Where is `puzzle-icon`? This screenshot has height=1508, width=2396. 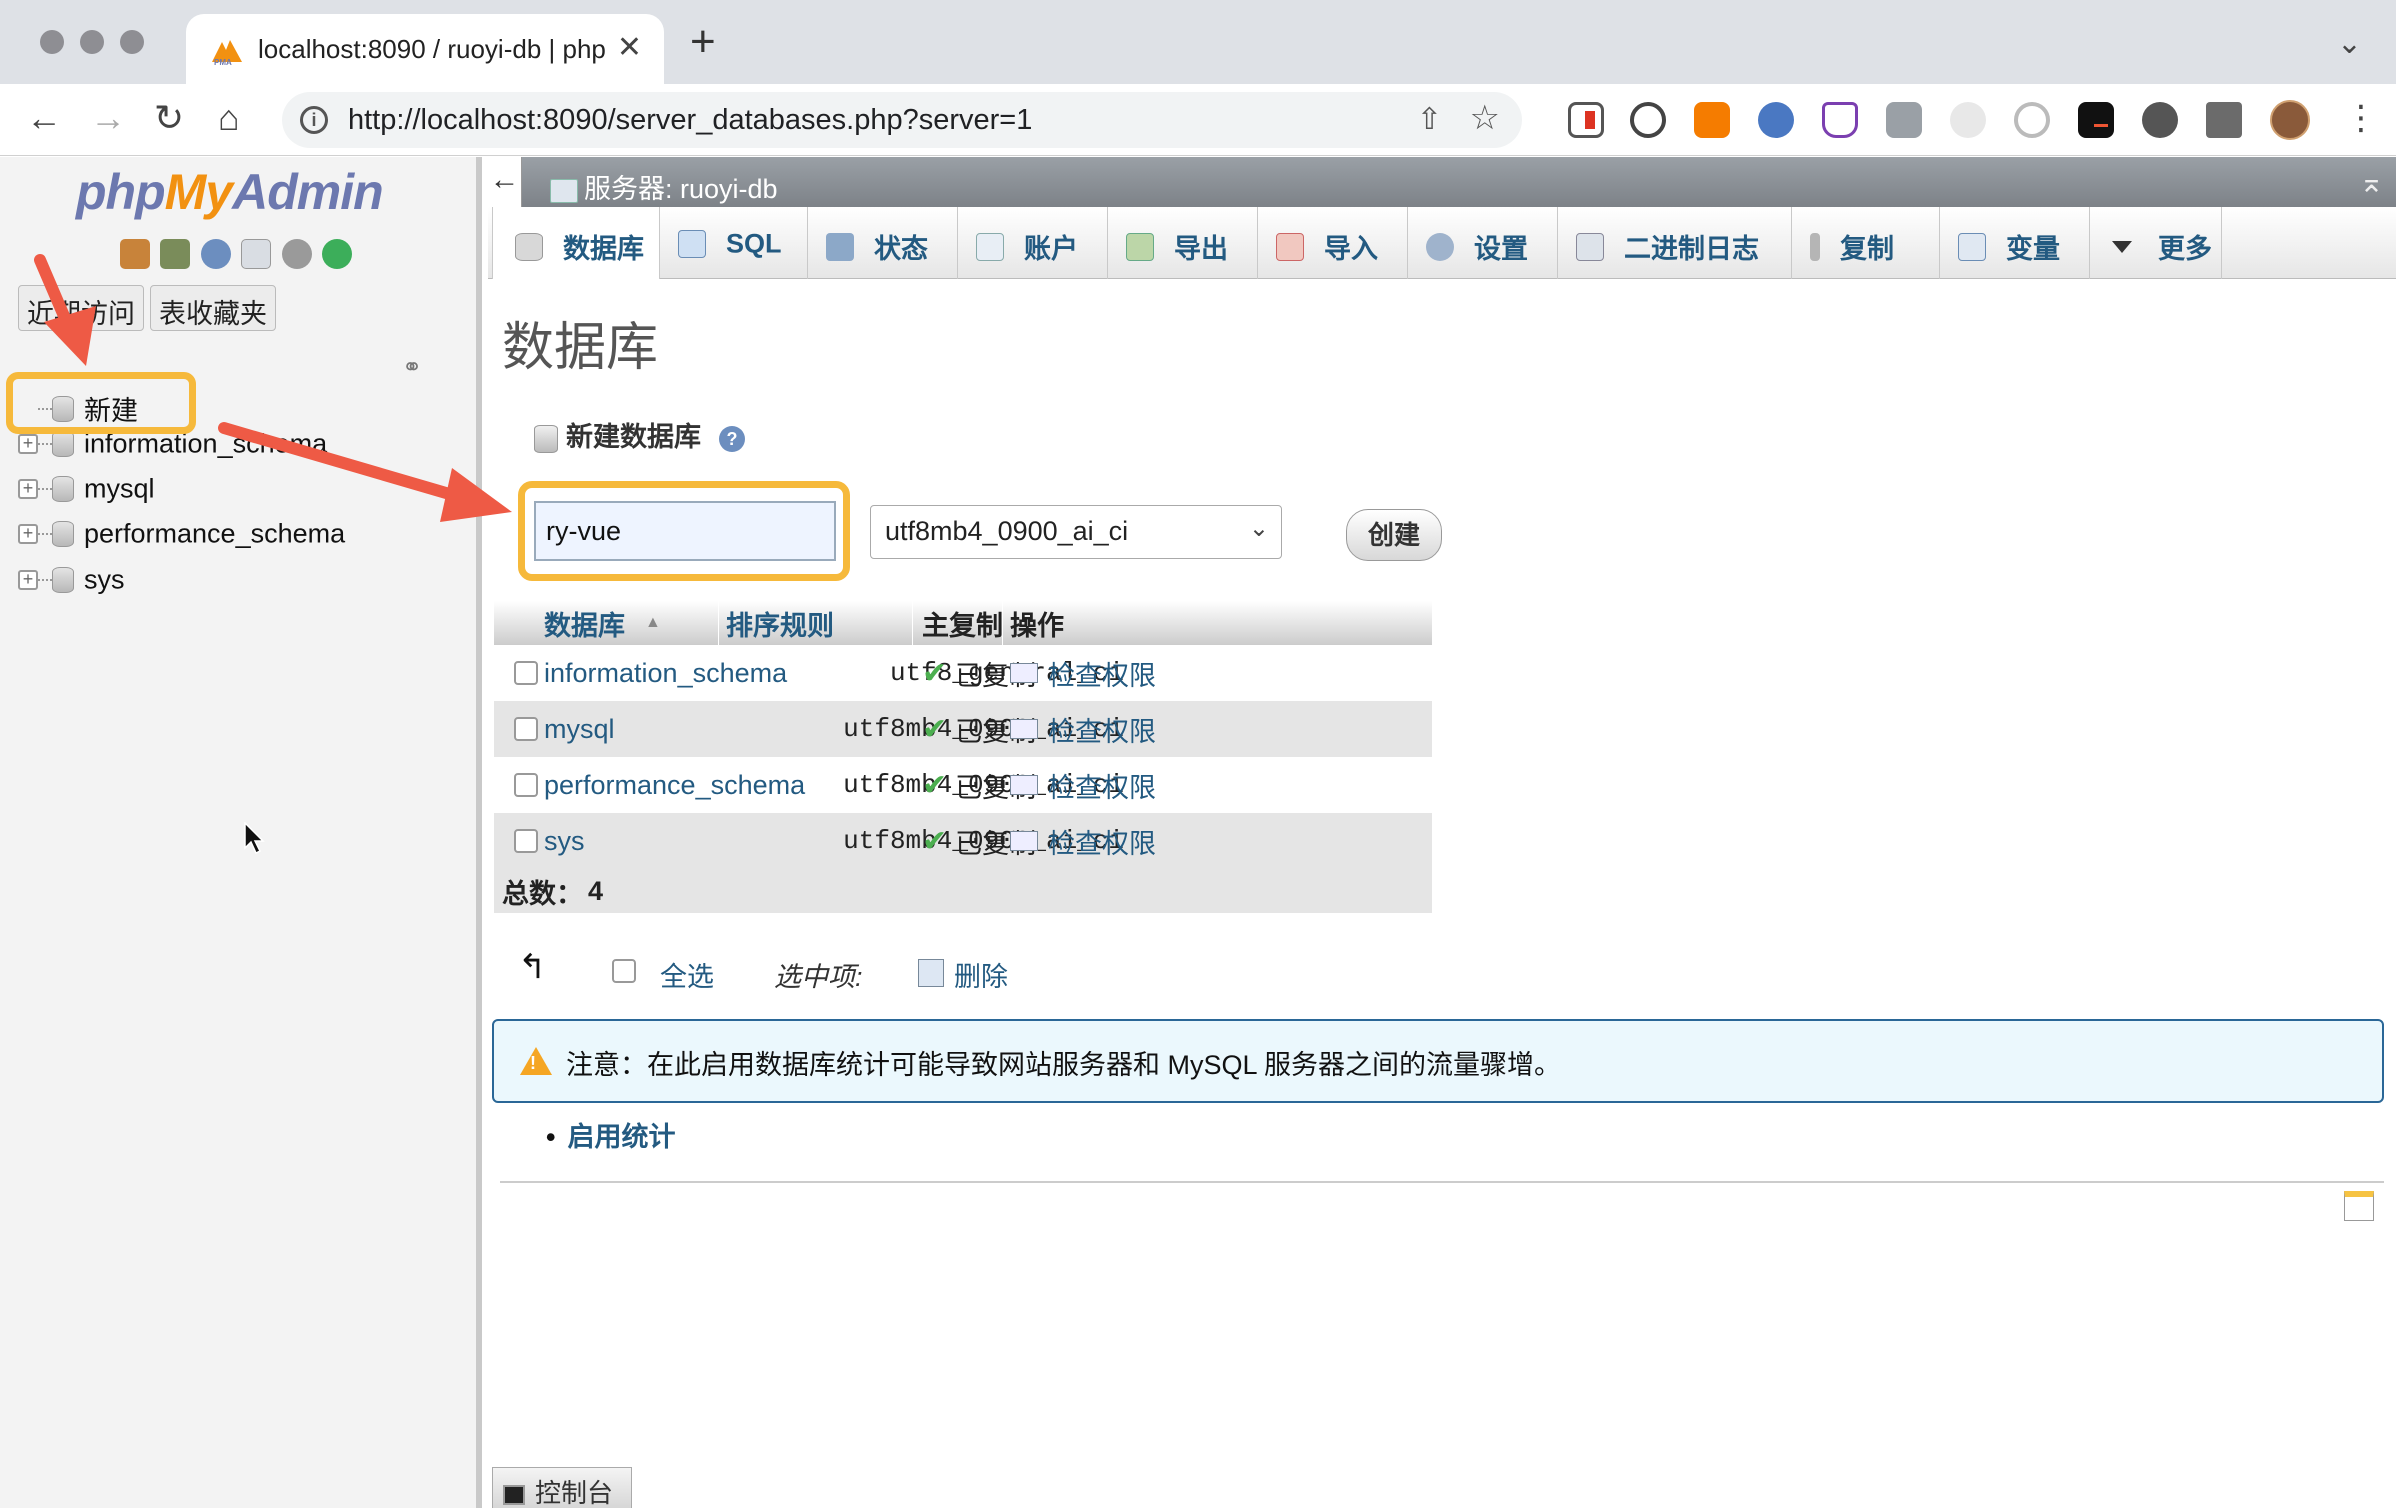 puzzle-icon is located at coordinates (2224, 120).